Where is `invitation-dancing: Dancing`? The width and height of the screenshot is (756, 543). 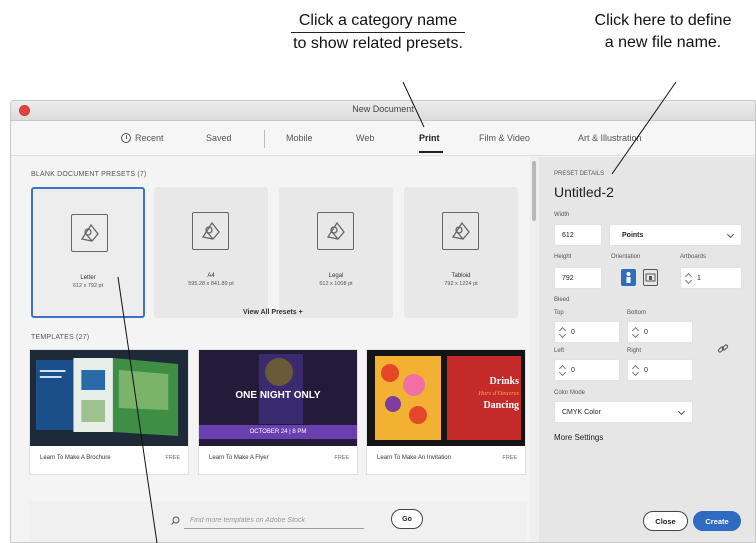
invitation-dancing: Dancing is located at coordinates (501, 405).